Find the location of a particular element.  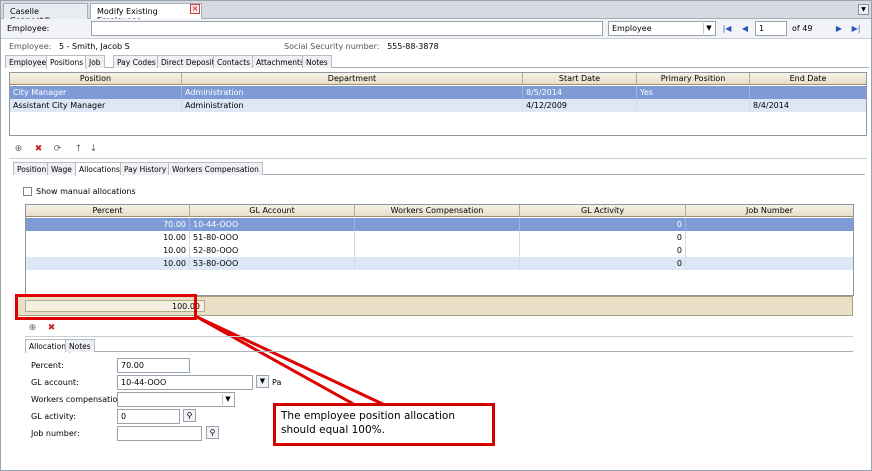

workers-compensation-label: Workers compensation: is located at coordinates (78, 399).